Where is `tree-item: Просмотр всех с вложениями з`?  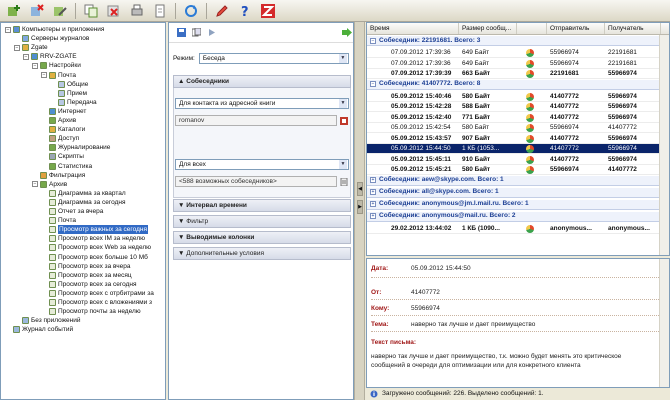 tree-item: Просмотр всех с вложениями з is located at coordinates (96, 302).